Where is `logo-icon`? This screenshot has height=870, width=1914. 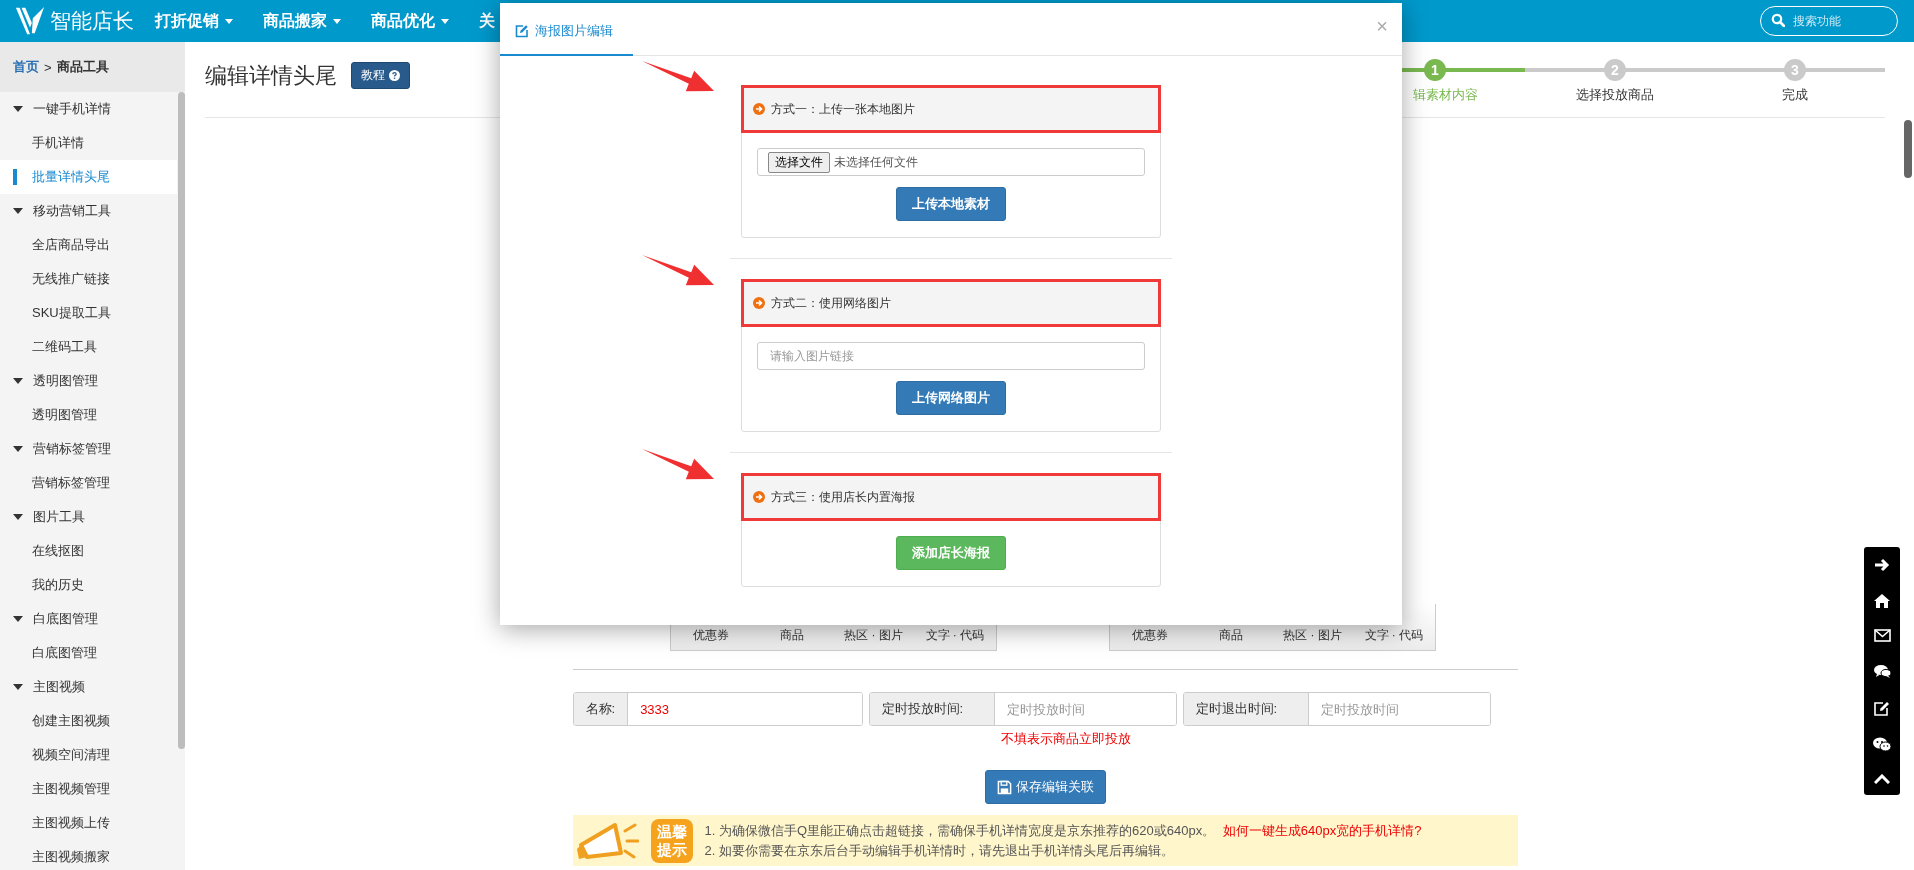
logo-icon is located at coordinates (30, 21).